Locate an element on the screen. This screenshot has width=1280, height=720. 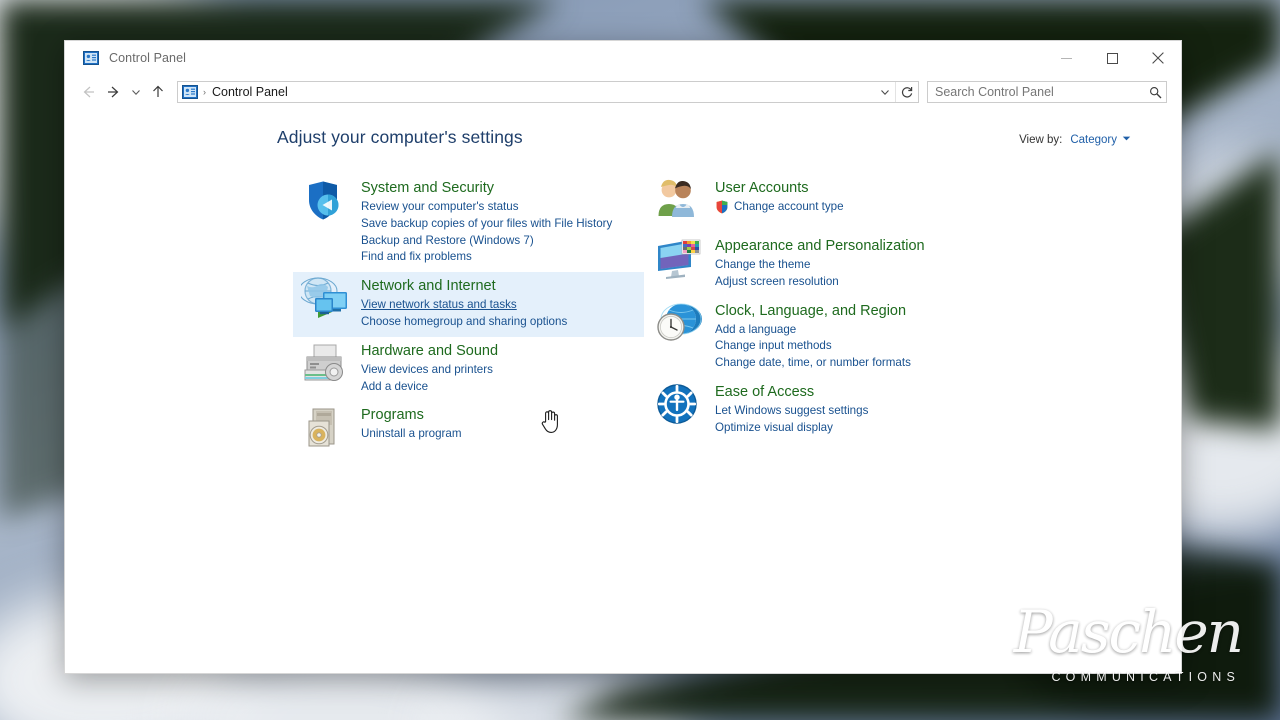
window-controls is located at coordinates (1112, 58).